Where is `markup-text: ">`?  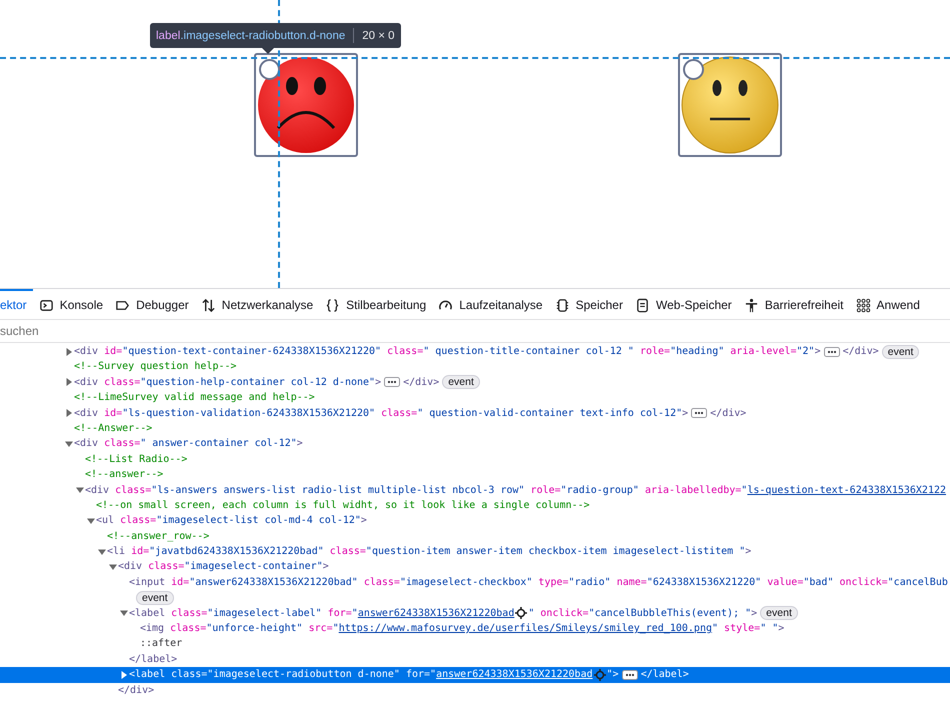
markup-text: "> is located at coordinates (612, 675).